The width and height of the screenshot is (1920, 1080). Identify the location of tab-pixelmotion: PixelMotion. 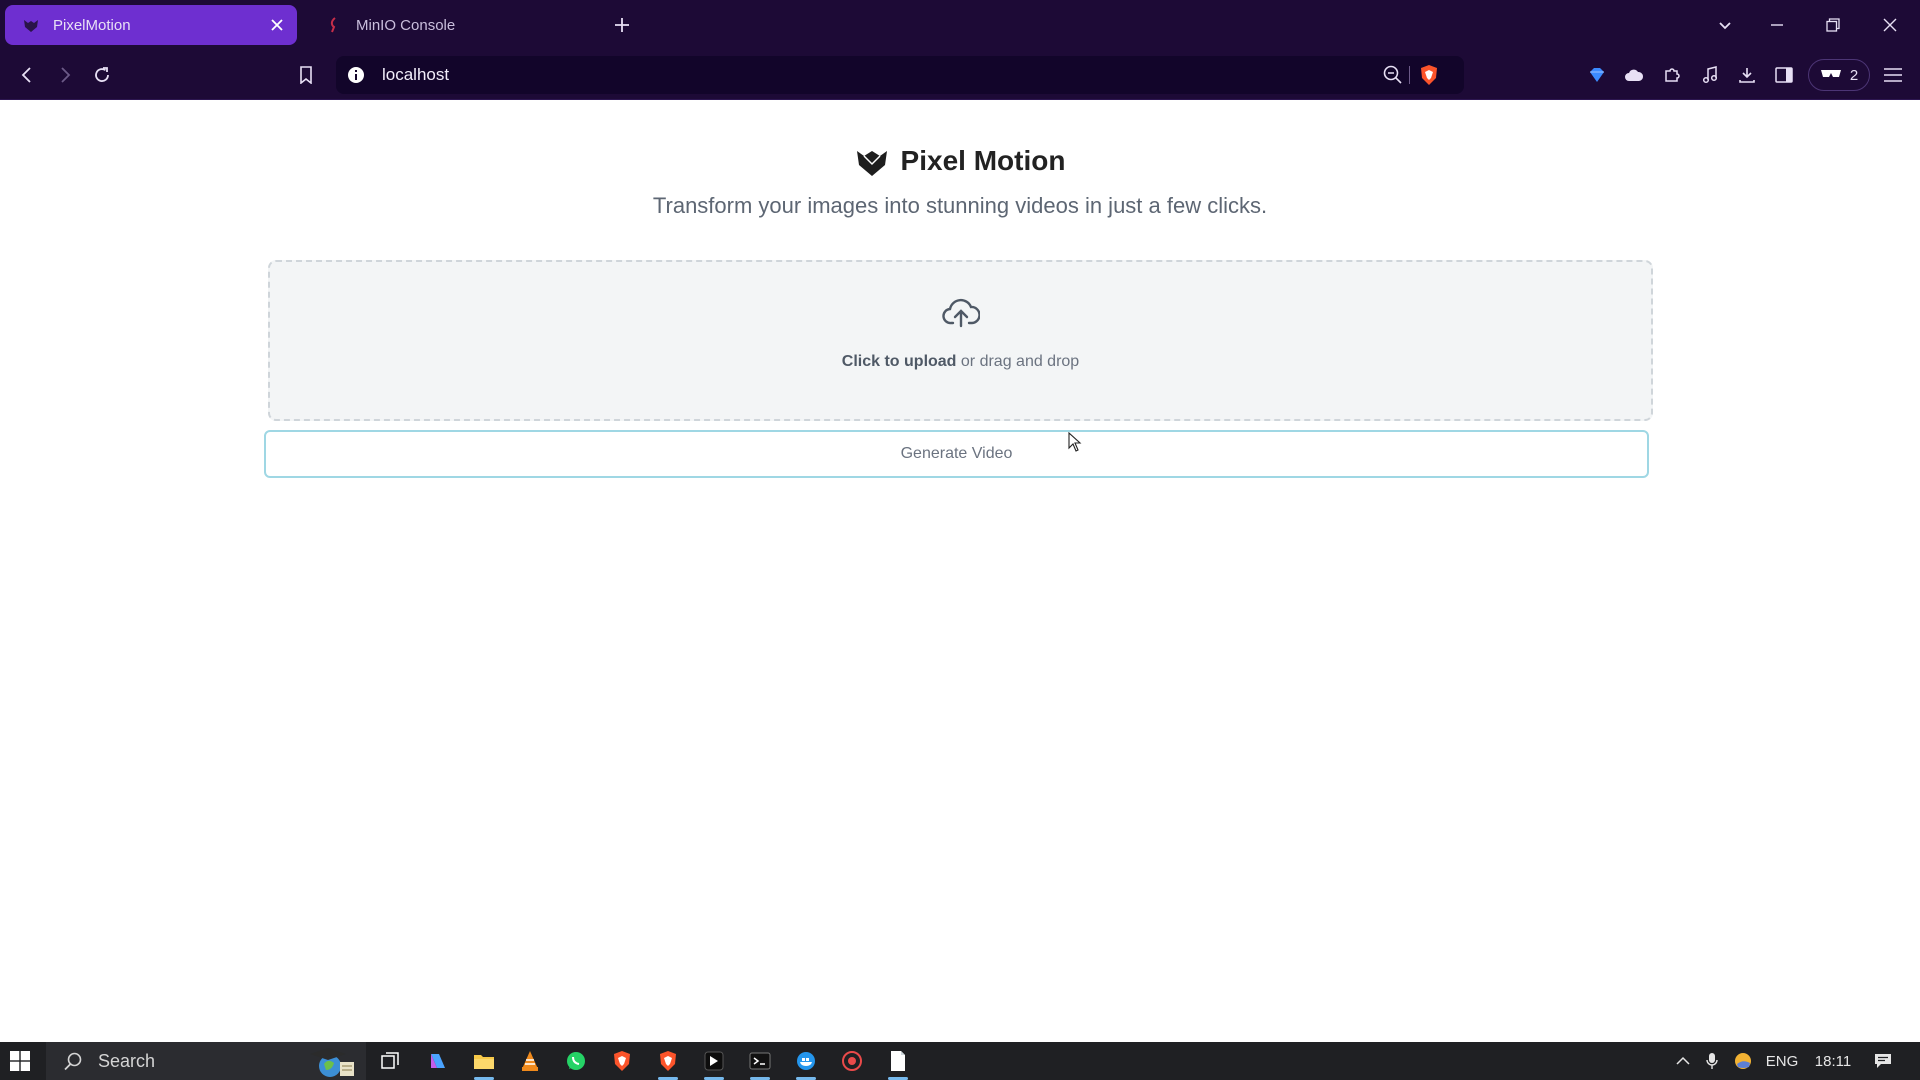
(151, 25).